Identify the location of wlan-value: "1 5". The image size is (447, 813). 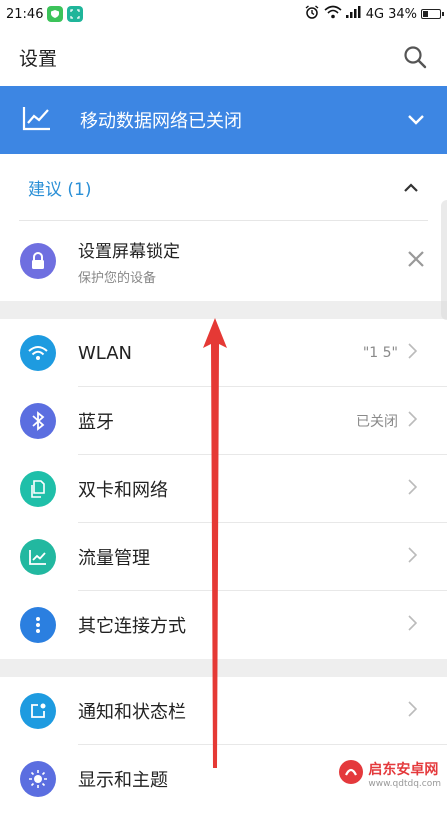
(380, 353).